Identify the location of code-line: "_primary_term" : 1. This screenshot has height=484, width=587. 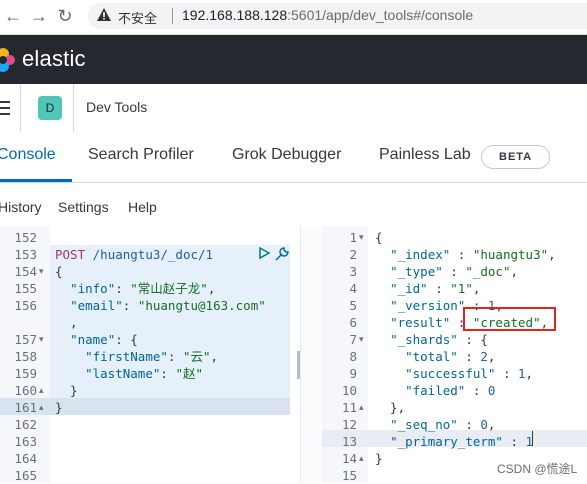
(462, 441).